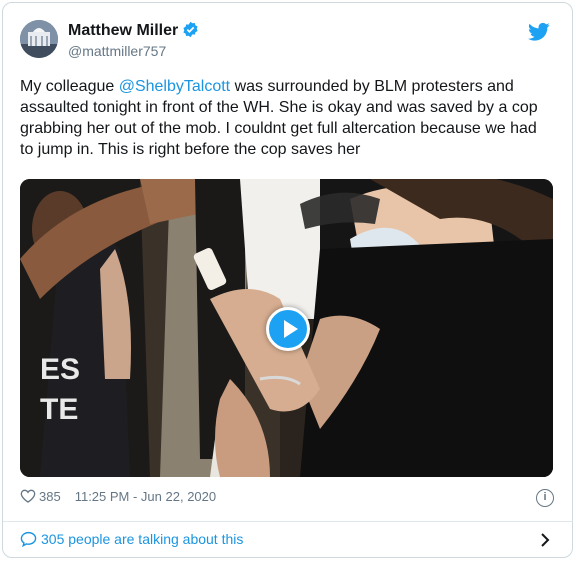 This screenshot has width=576, height=561. Describe the element at coordinates (545, 540) in the screenshot. I see `chevron-right-icon` at that location.